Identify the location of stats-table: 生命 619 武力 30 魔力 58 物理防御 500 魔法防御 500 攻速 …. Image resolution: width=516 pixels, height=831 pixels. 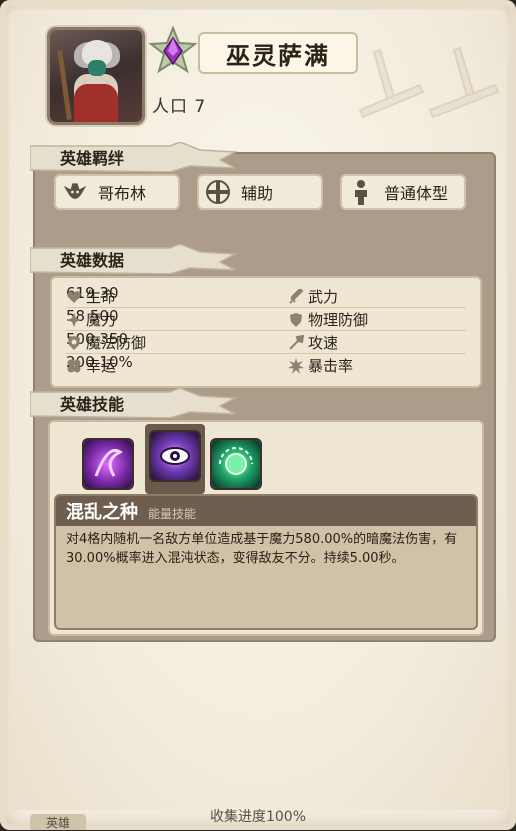
(266, 332).